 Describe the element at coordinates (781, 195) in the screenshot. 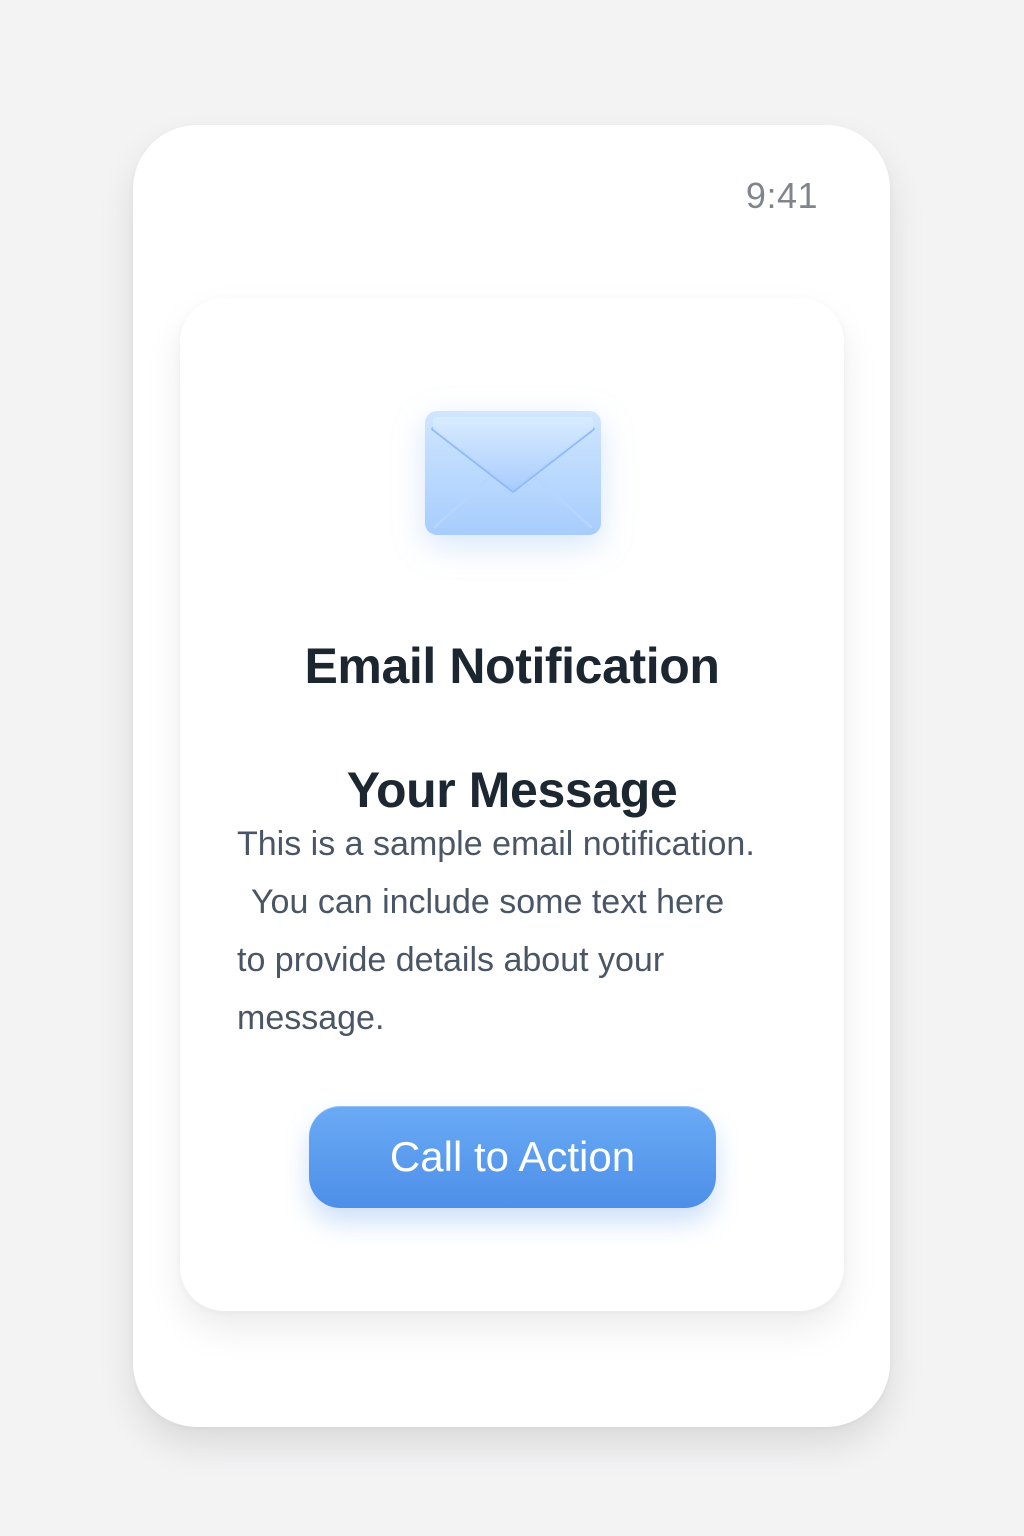

I see `status-time: 9:41` at that location.